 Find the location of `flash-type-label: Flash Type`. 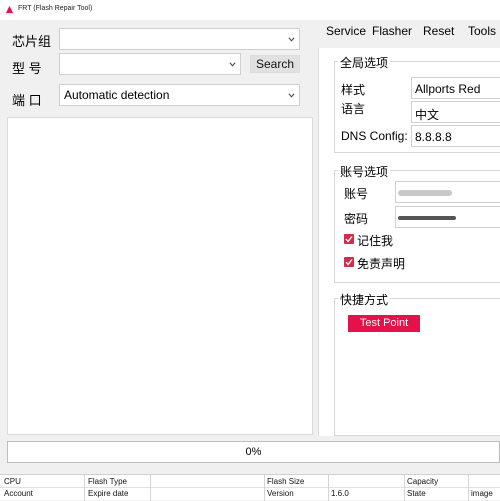

flash-type-label: Flash Type is located at coordinates (107, 481).